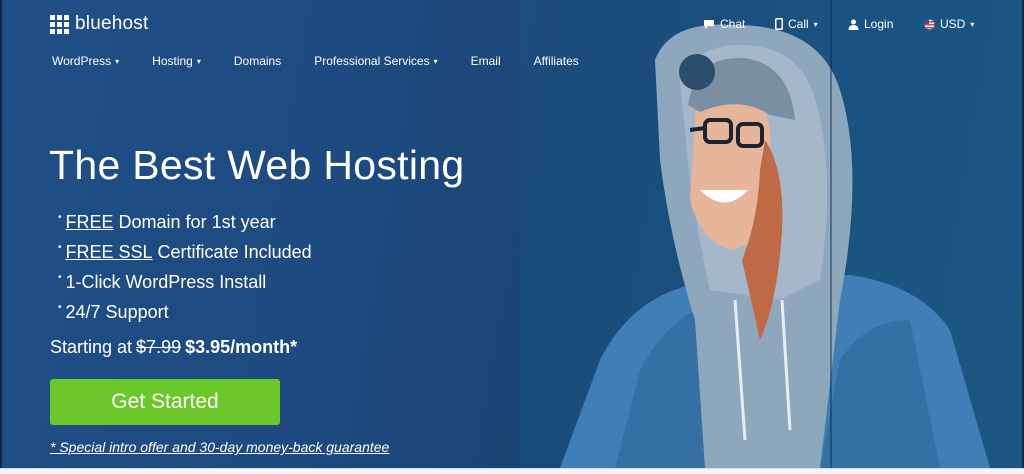 Image resolution: width=1024 pixels, height=474 pixels. Describe the element at coordinates (929, 24) in the screenshot. I see `flag-icon` at that location.